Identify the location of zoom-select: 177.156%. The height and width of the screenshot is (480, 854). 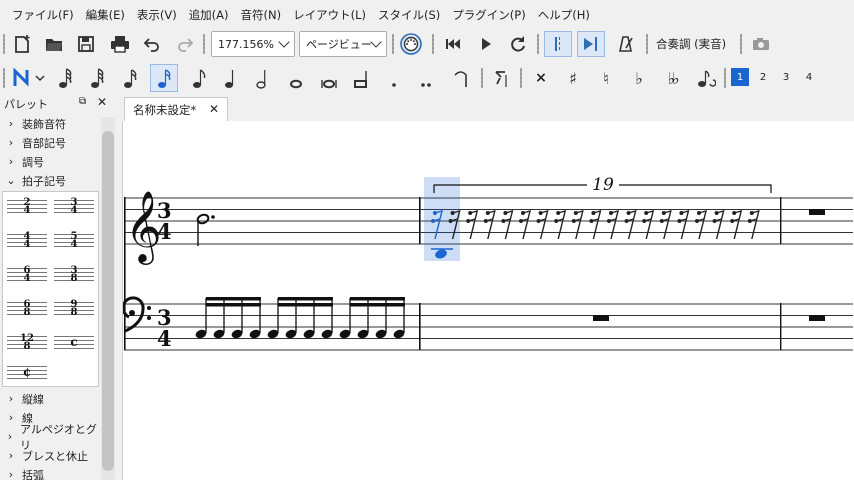
(253, 44).